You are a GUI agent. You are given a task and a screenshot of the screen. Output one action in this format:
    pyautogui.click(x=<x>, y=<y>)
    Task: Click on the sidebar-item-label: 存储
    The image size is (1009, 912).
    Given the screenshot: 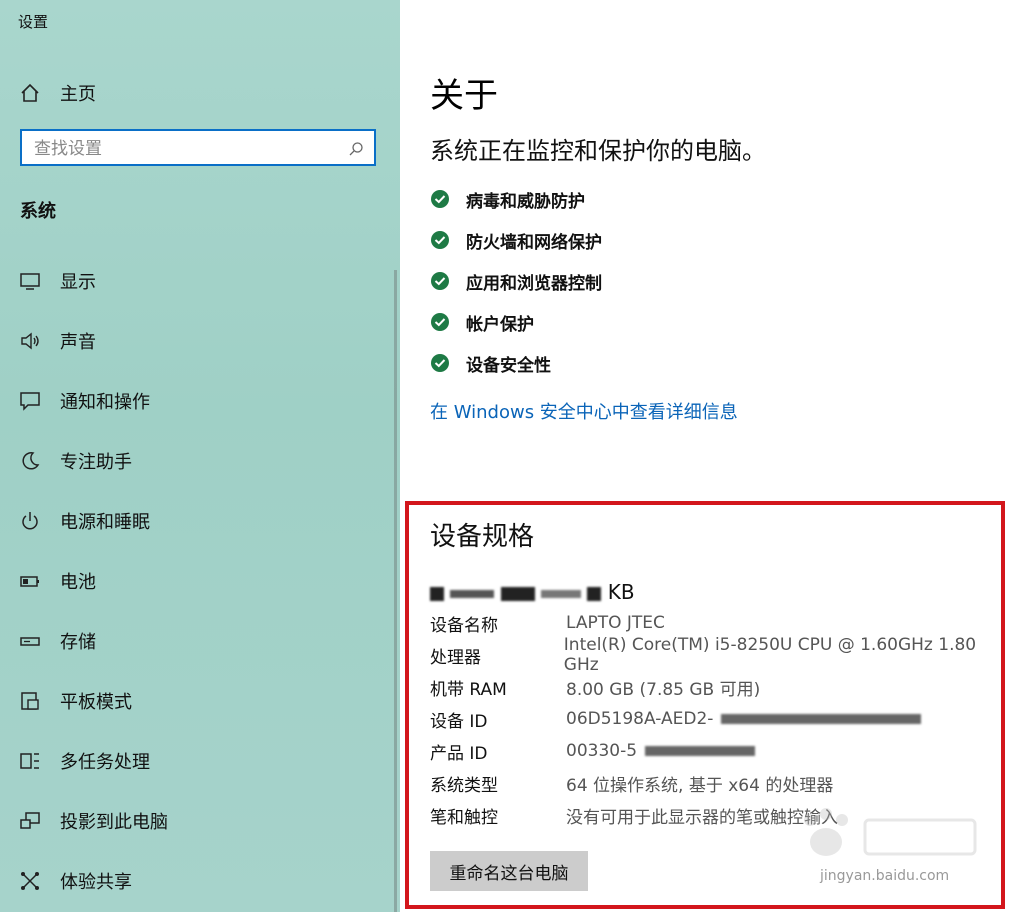 What is the action you would take?
    pyautogui.click(x=78, y=642)
    